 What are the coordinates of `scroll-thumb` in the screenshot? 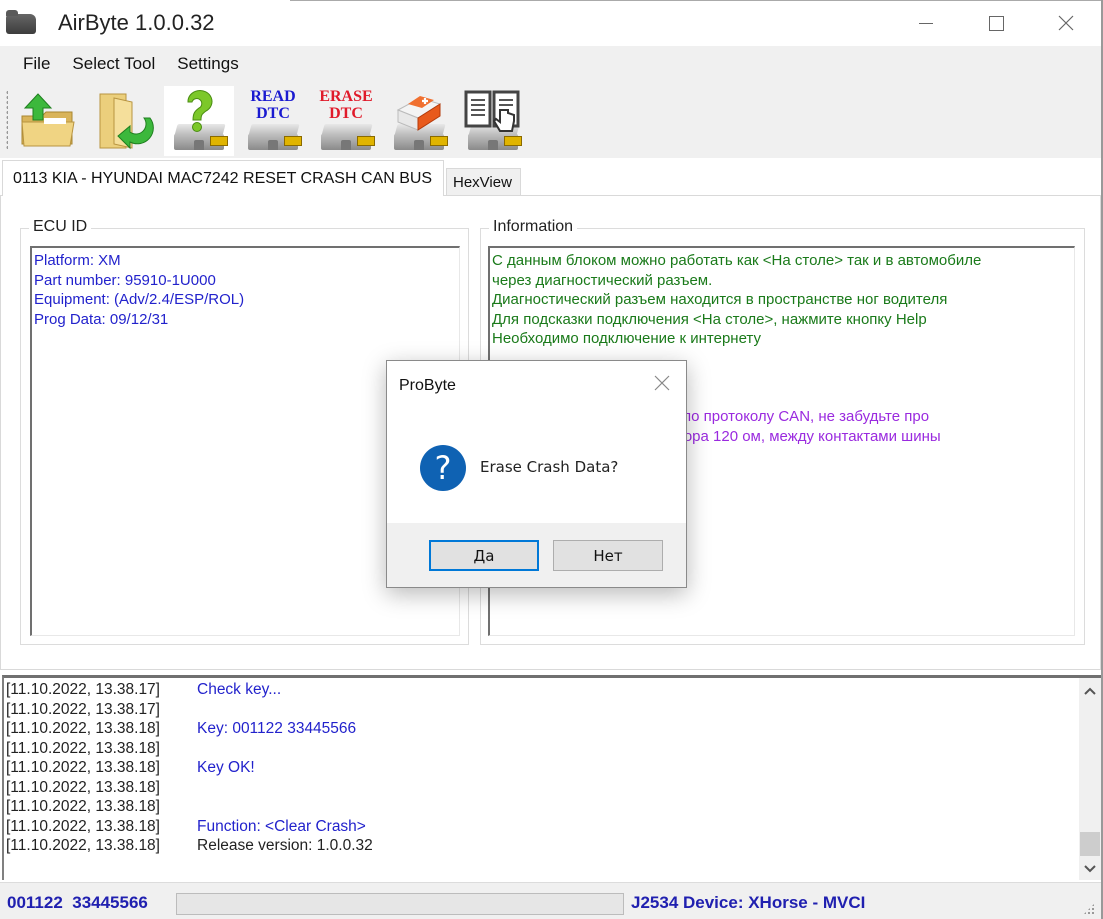 It's located at (1090, 844).